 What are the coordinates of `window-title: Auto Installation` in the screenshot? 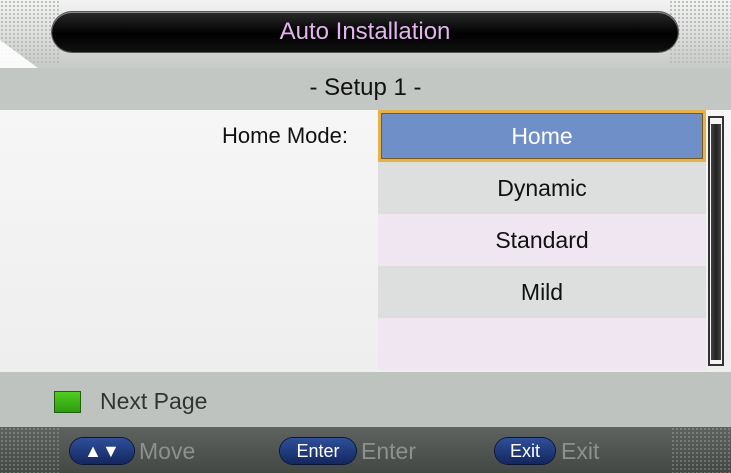 It's located at (365, 32).